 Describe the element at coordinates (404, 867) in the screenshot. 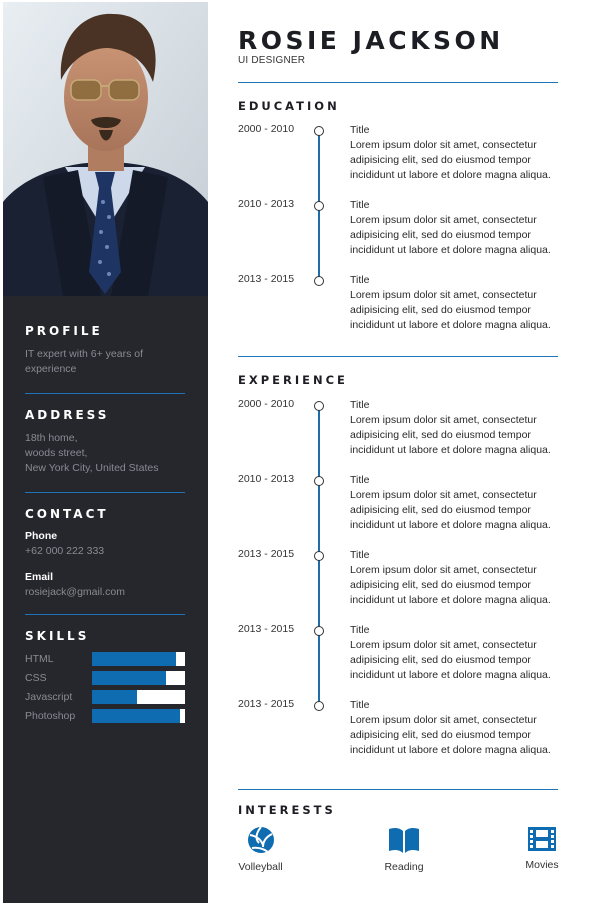

I see `interest-label: Reading` at that location.